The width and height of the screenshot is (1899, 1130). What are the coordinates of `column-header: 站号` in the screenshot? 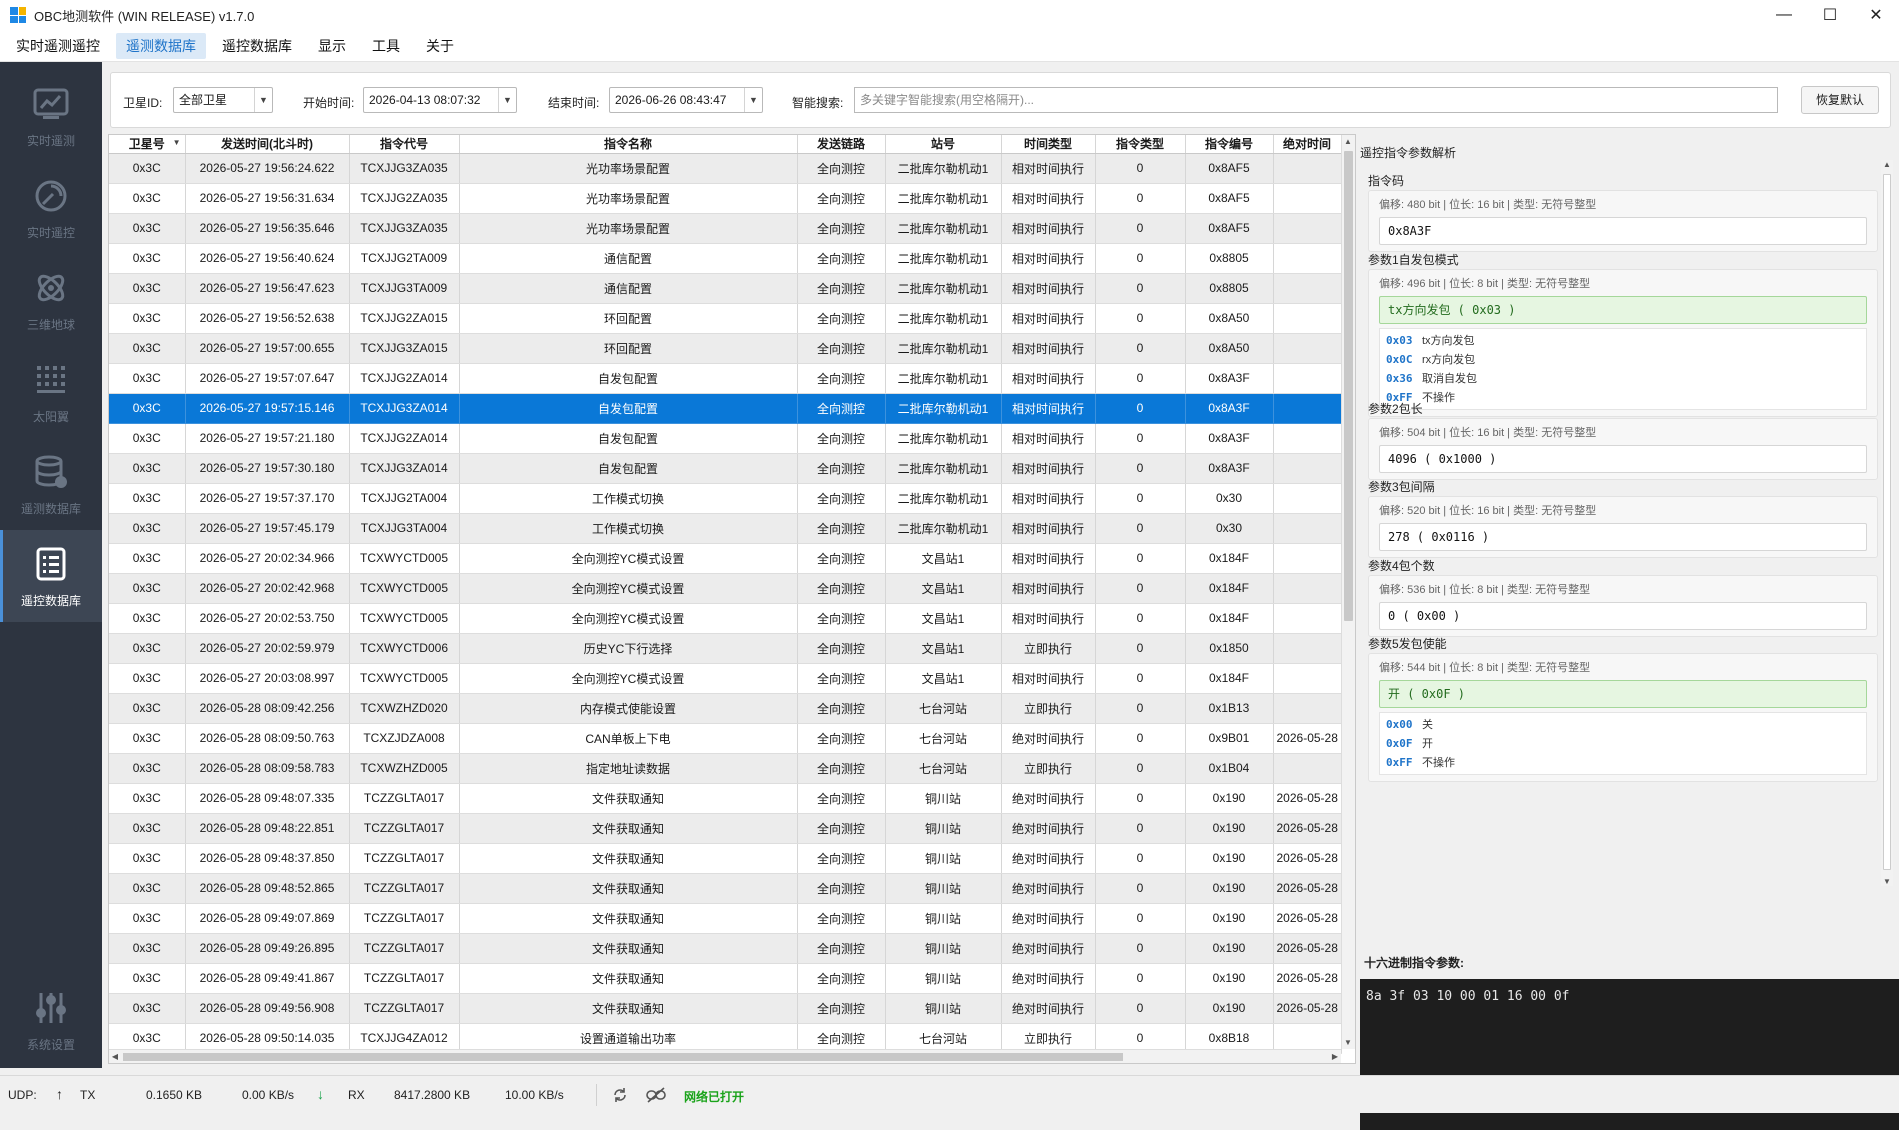 It's located at (943, 144).